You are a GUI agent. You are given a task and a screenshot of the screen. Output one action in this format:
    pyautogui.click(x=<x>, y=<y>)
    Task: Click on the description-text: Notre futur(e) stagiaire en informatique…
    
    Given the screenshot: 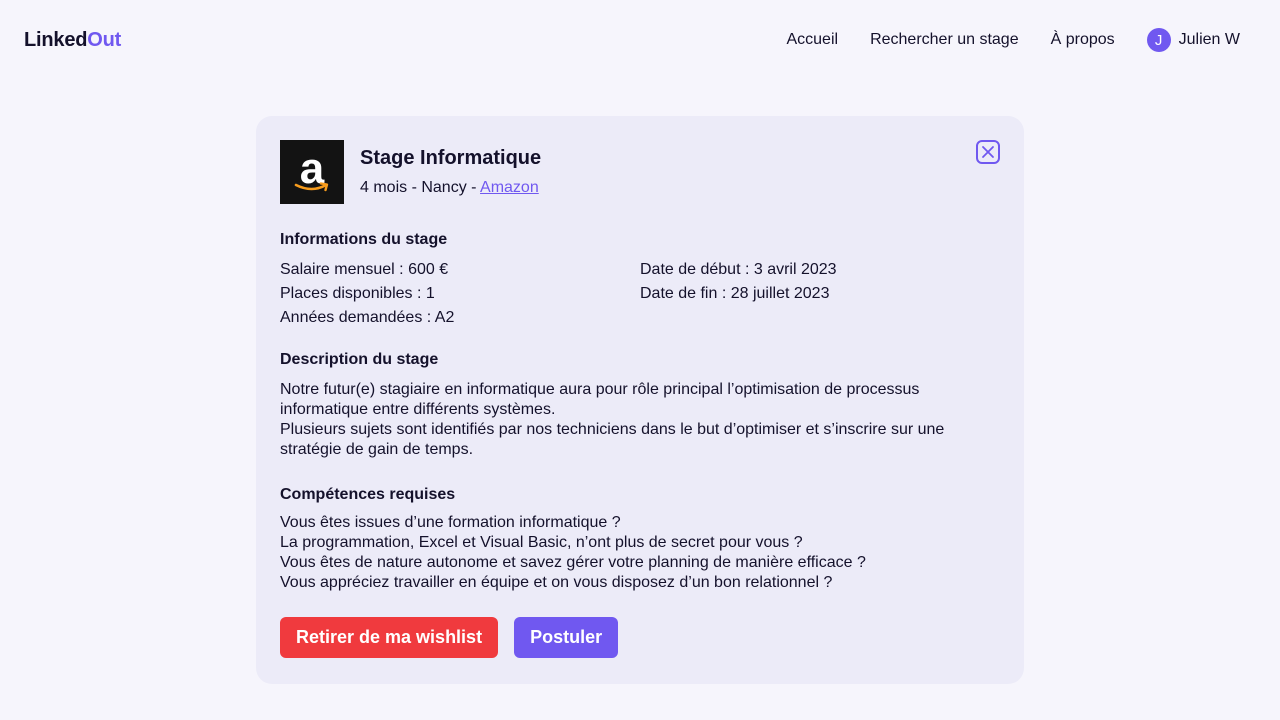 What is the action you would take?
    pyautogui.click(x=640, y=420)
    